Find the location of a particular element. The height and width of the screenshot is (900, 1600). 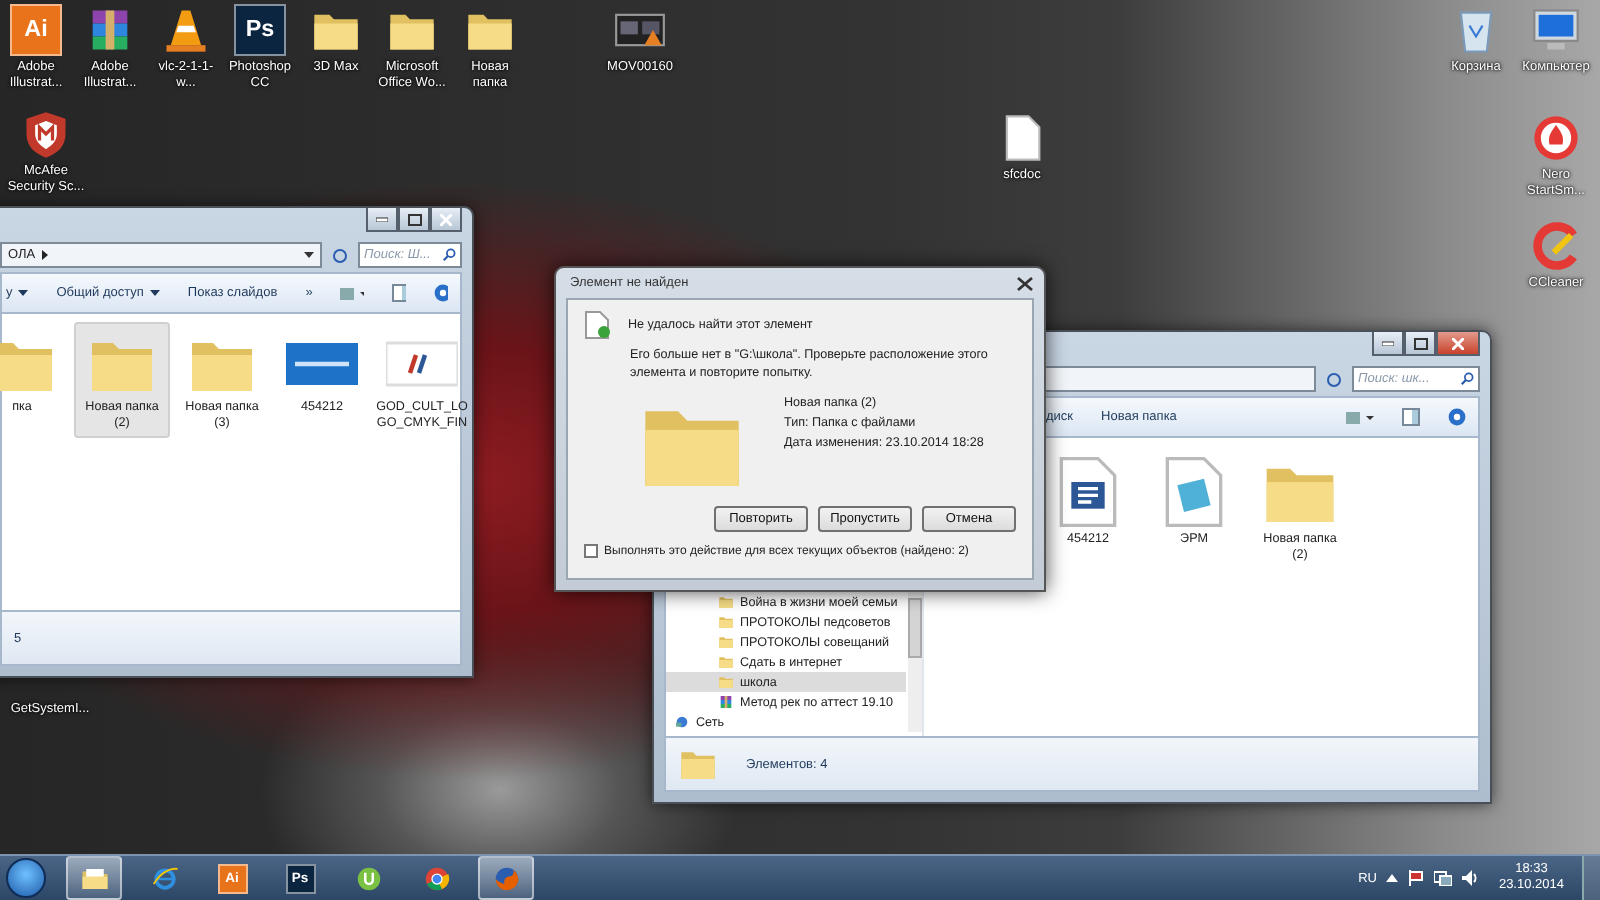

dropdown-arrow-icon is located at coordinates (309, 255).